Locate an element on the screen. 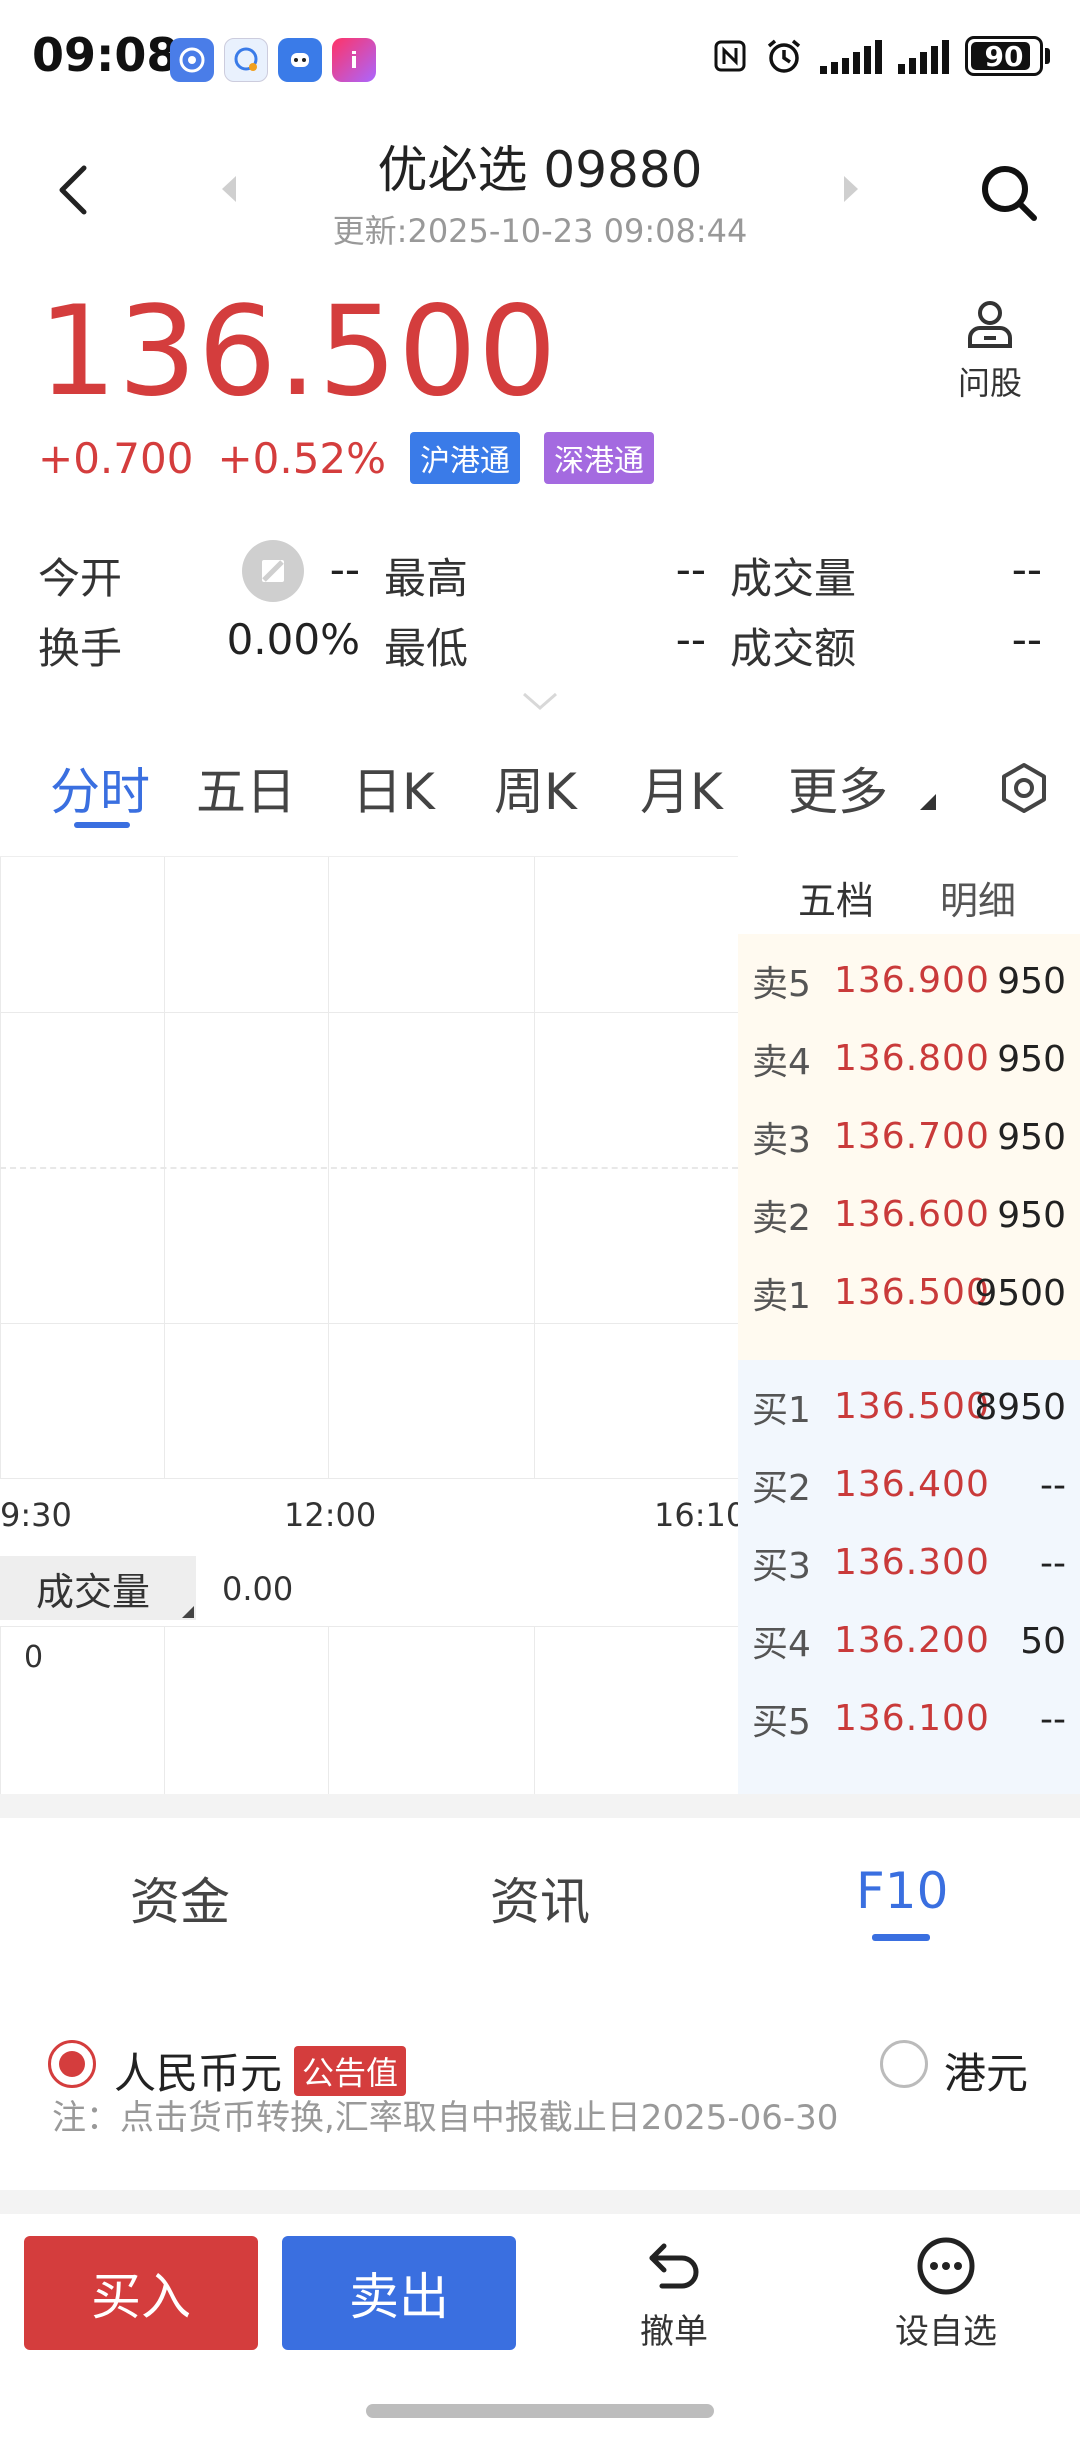 The image size is (1080, 2440). tab-five-day: 五日 is located at coordinates (246, 788).